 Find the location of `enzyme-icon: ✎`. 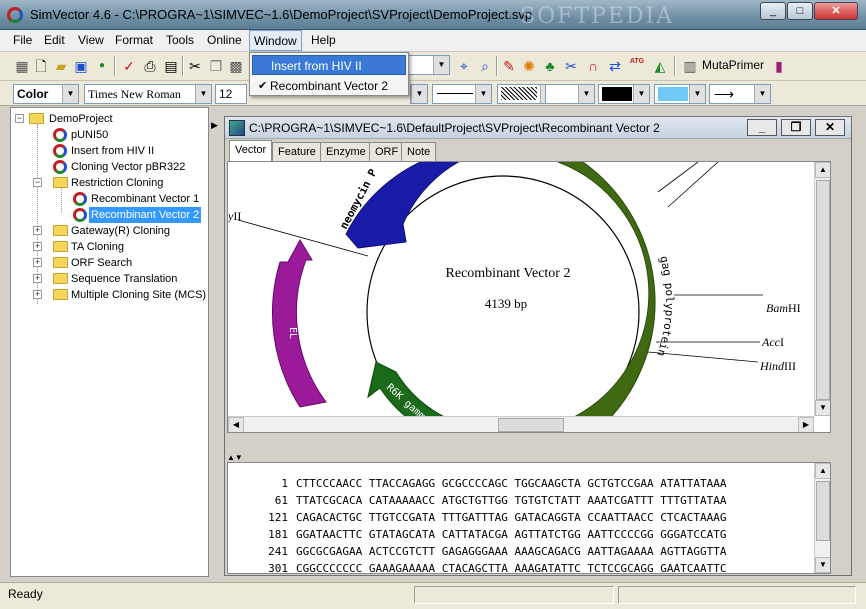

enzyme-icon: ✎ is located at coordinates (509, 66).